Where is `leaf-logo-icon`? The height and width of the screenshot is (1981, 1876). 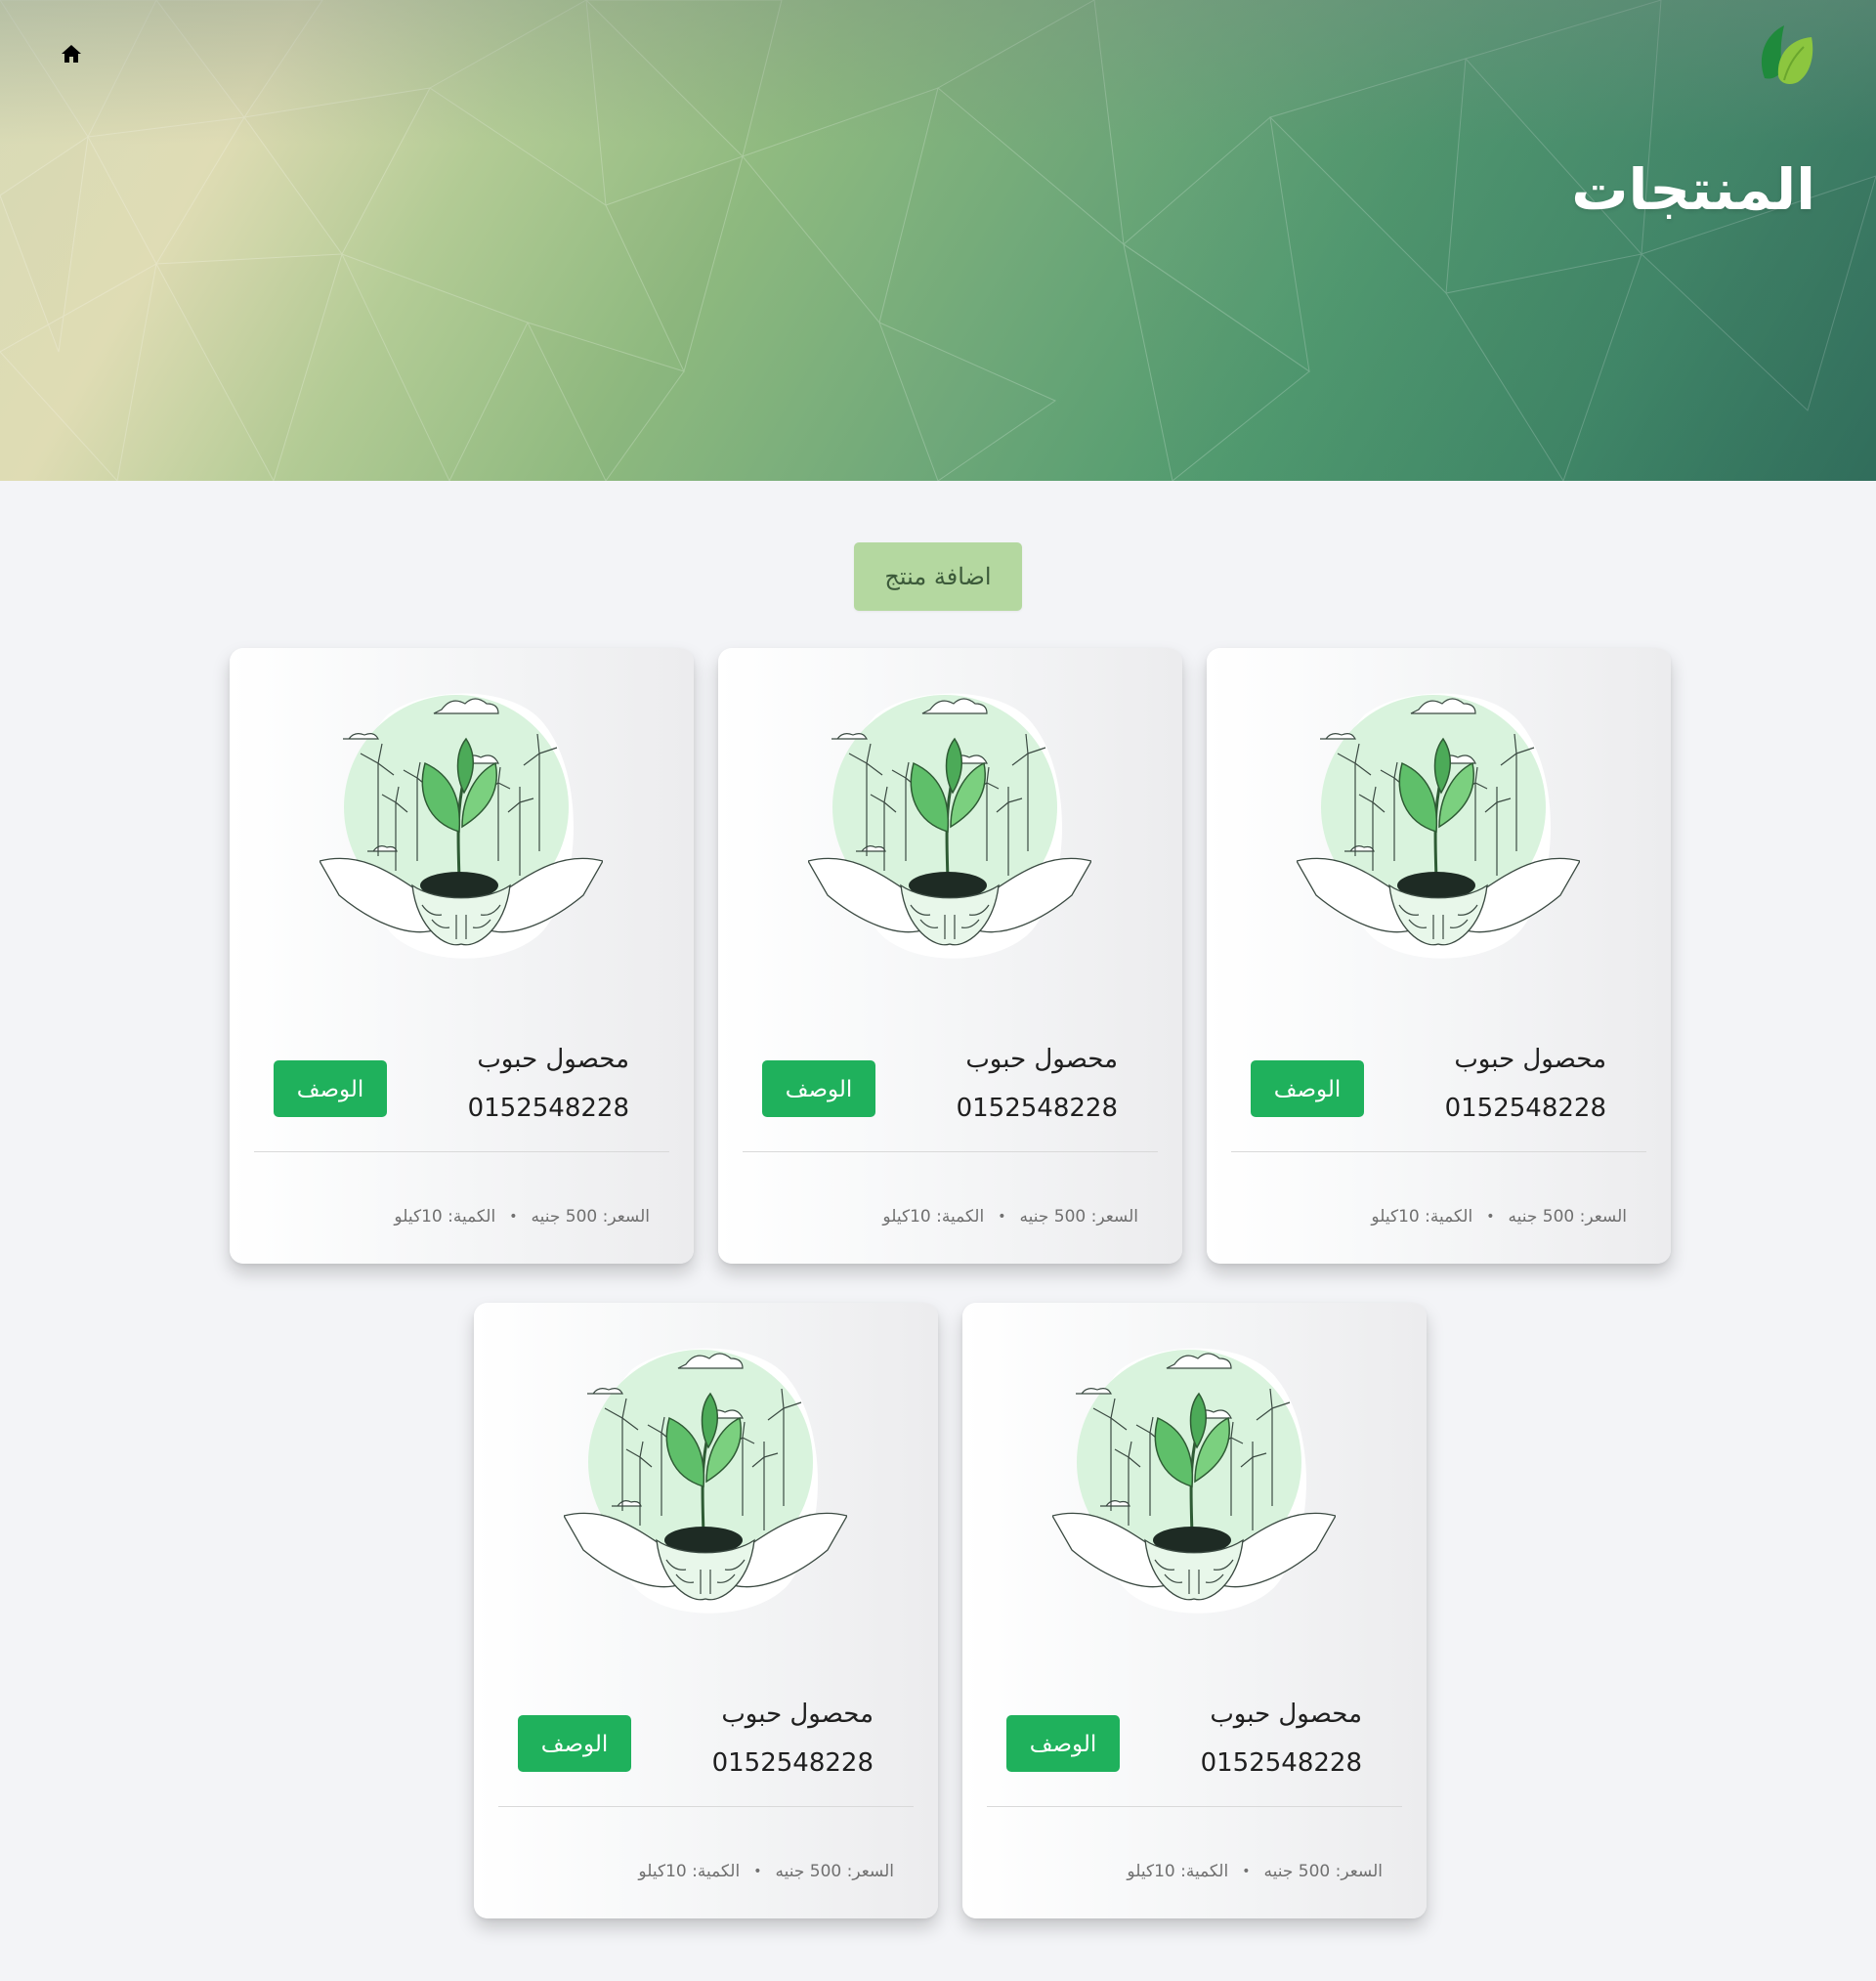
leaf-logo-icon is located at coordinates (1786, 55).